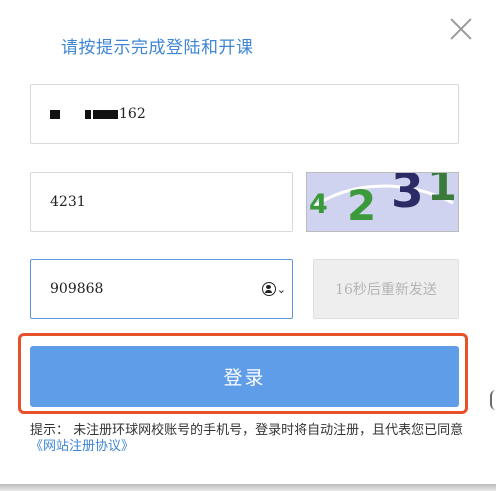 The image size is (496, 491). I want to click on person-icon, so click(268, 289).